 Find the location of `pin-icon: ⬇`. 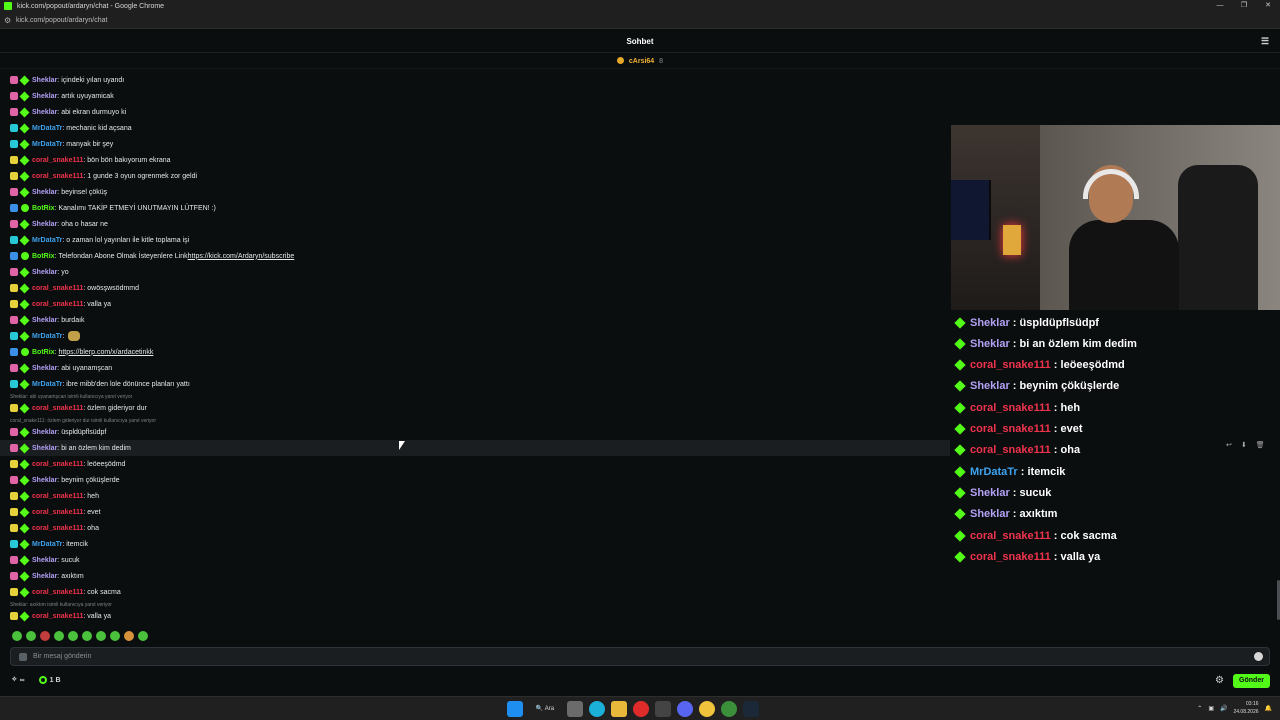

pin-icon: ⬇ is located at coordinates (1244, 445).